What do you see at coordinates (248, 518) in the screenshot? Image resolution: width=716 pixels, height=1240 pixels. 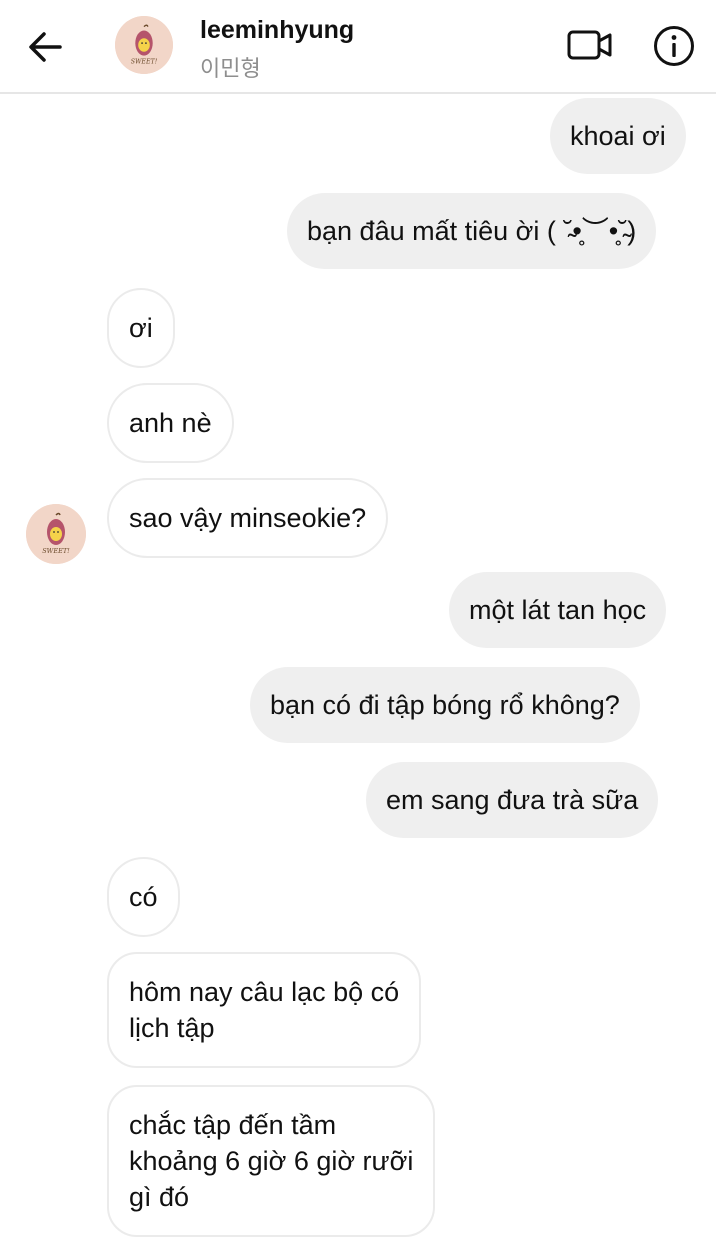 I see `received-message: sao vậy minseokie?` at bounding box center [248, 518].